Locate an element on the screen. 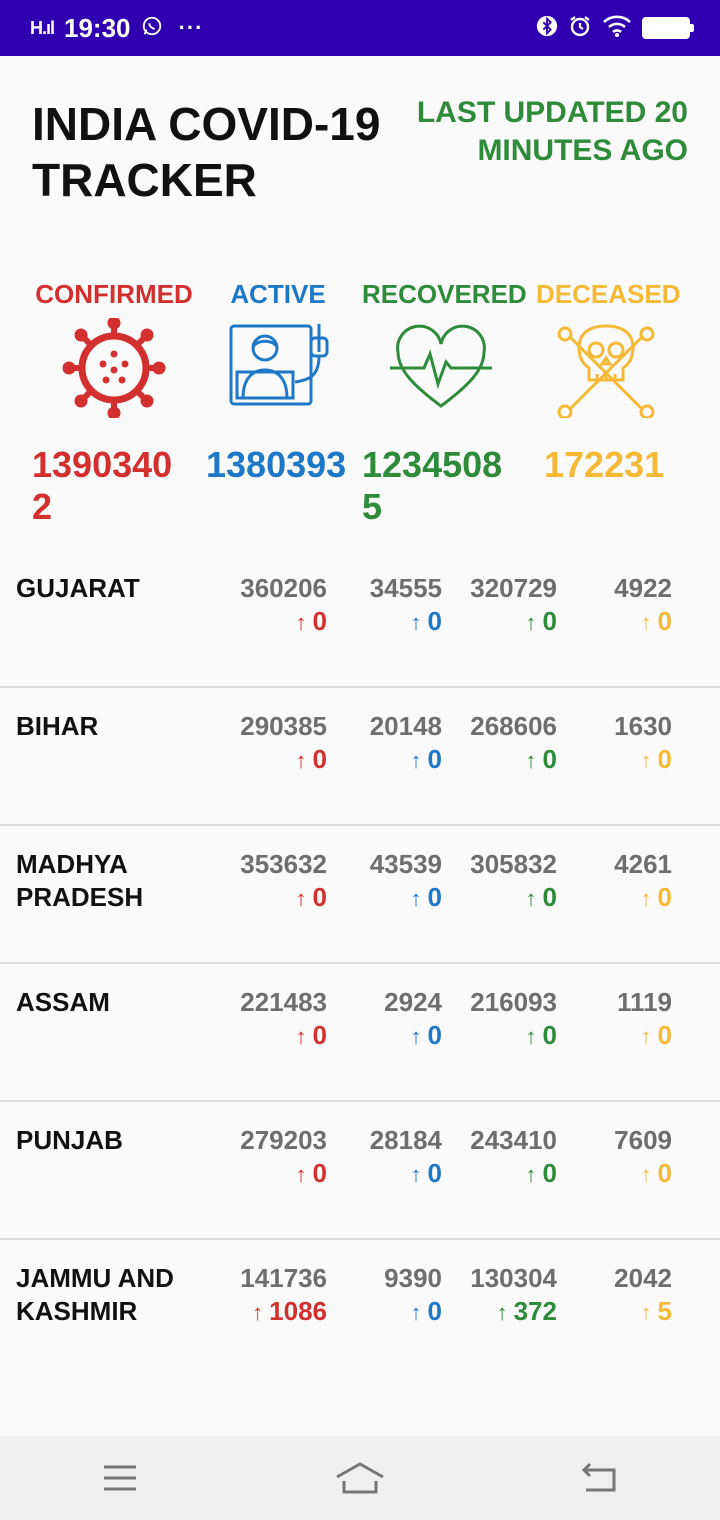 The width and height of the screenshot is (720, 1520). active-cell: 28184 ↑ 0 is located at coordinates (396, 1157).